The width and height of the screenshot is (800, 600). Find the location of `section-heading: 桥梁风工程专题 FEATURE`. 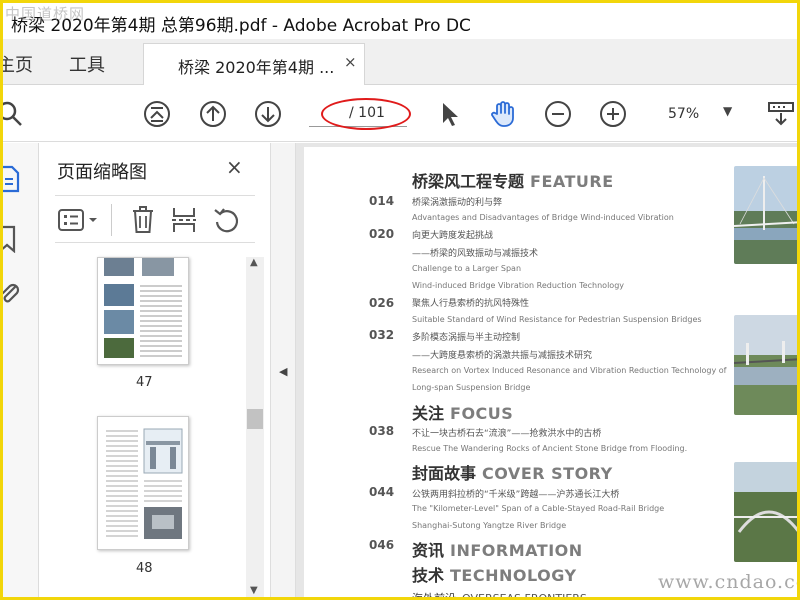

section-heading: 桥梁风工程专题 FEATURE is located at coordinates (513, 180).